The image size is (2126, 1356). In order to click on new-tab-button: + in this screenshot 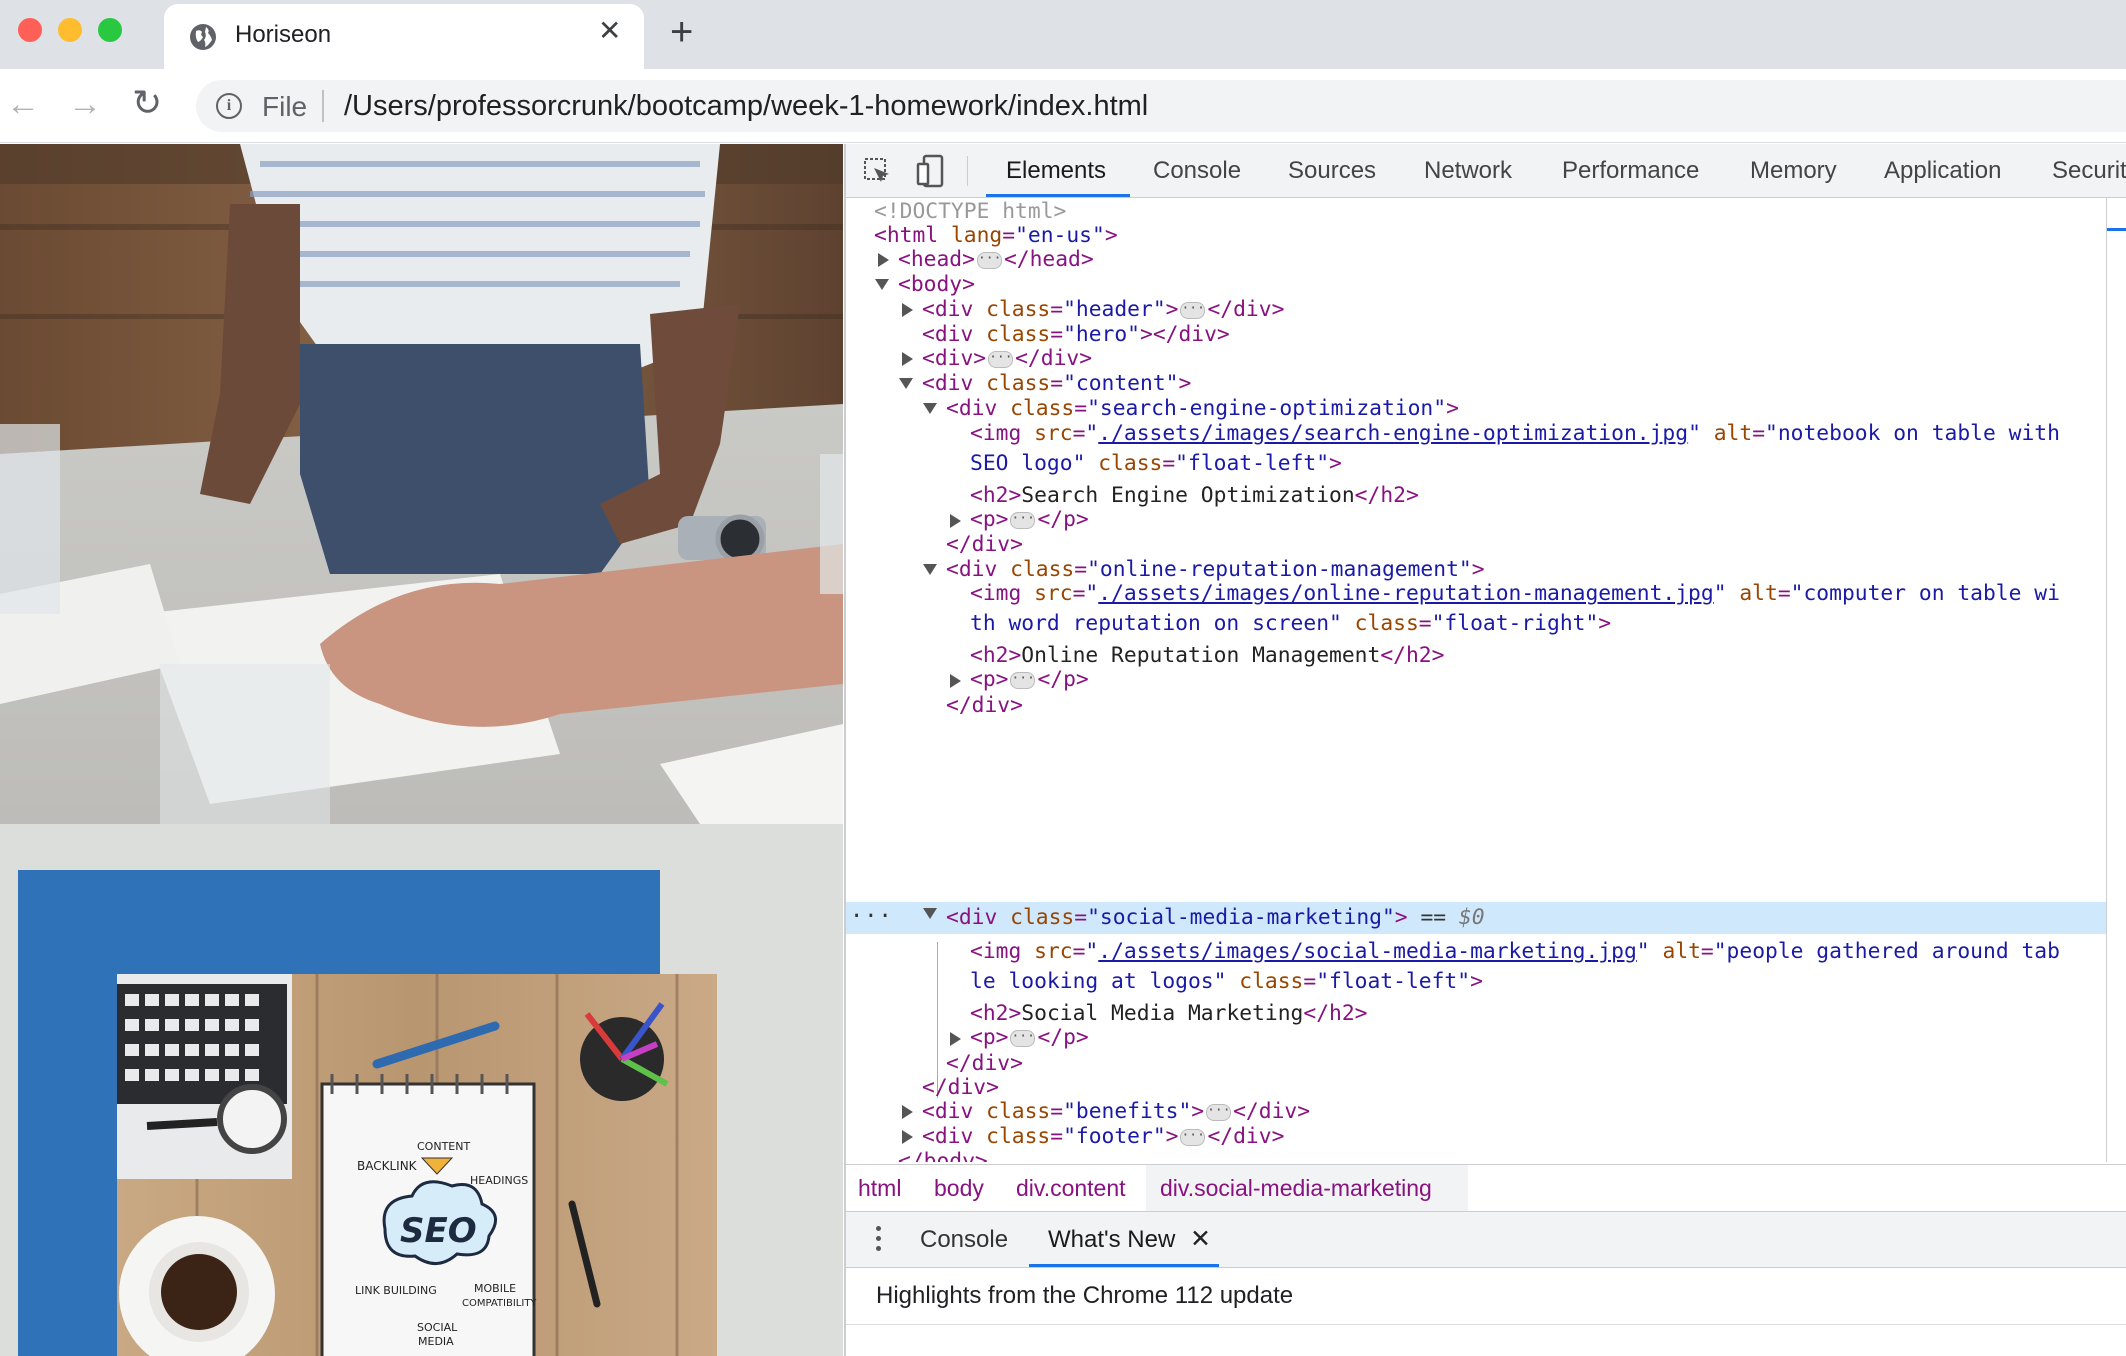, I will do `click(681, 32)`.